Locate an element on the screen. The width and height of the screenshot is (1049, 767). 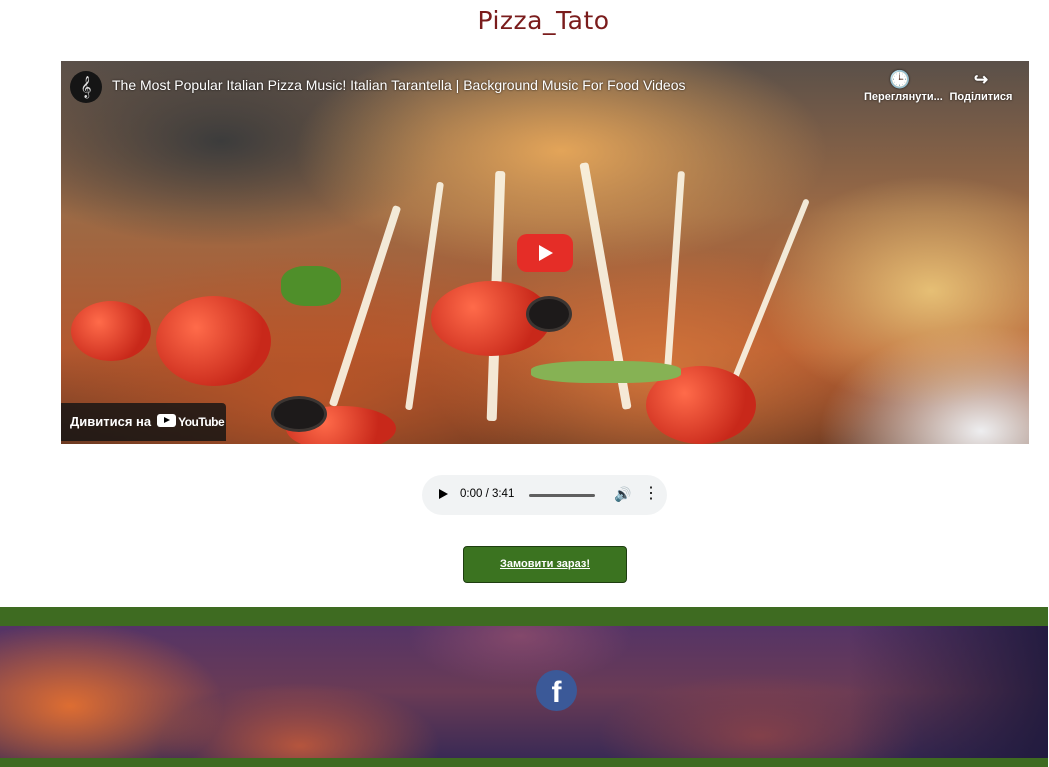
audio-player: 0:00 / 3:41 🔊 ⋮ is located at coordinates (544, 495).